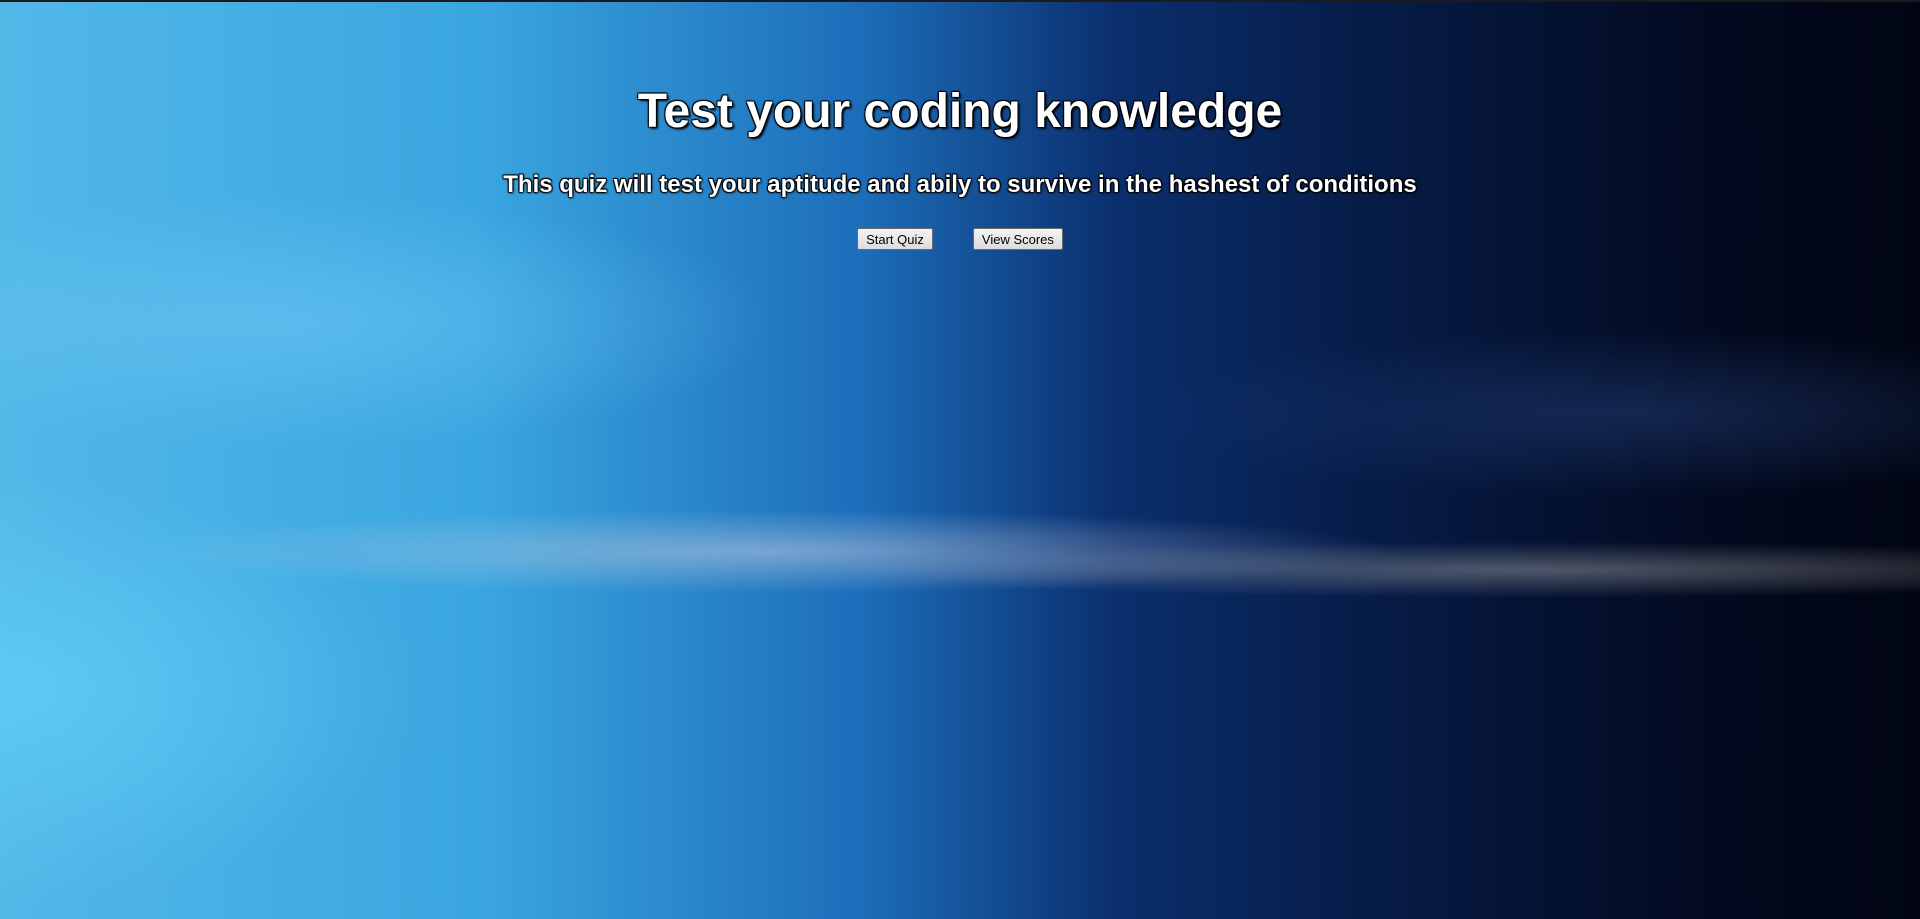 This screenshot has height=919, width=1920. I want to click on start-quiz-button: Start Quiz, so click(895, 239).